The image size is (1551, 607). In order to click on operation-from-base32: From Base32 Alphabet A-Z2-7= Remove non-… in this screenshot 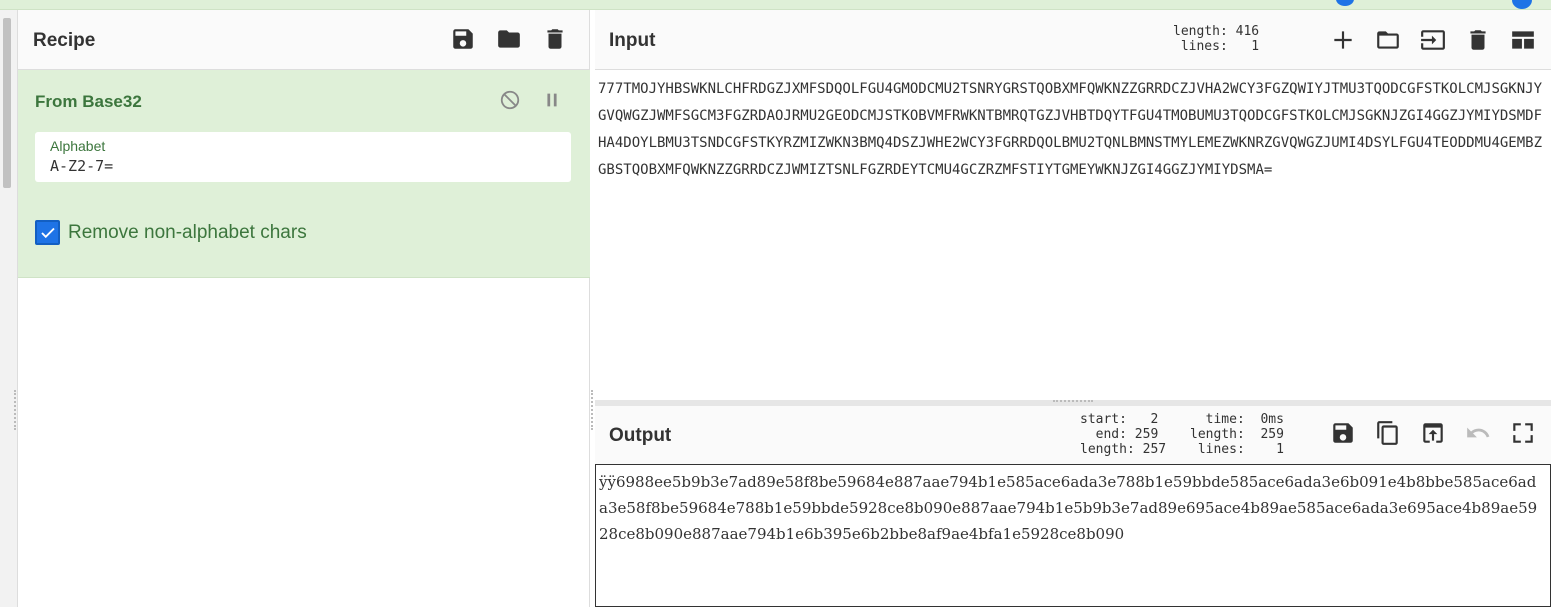, I will do `click(304, 174)`.